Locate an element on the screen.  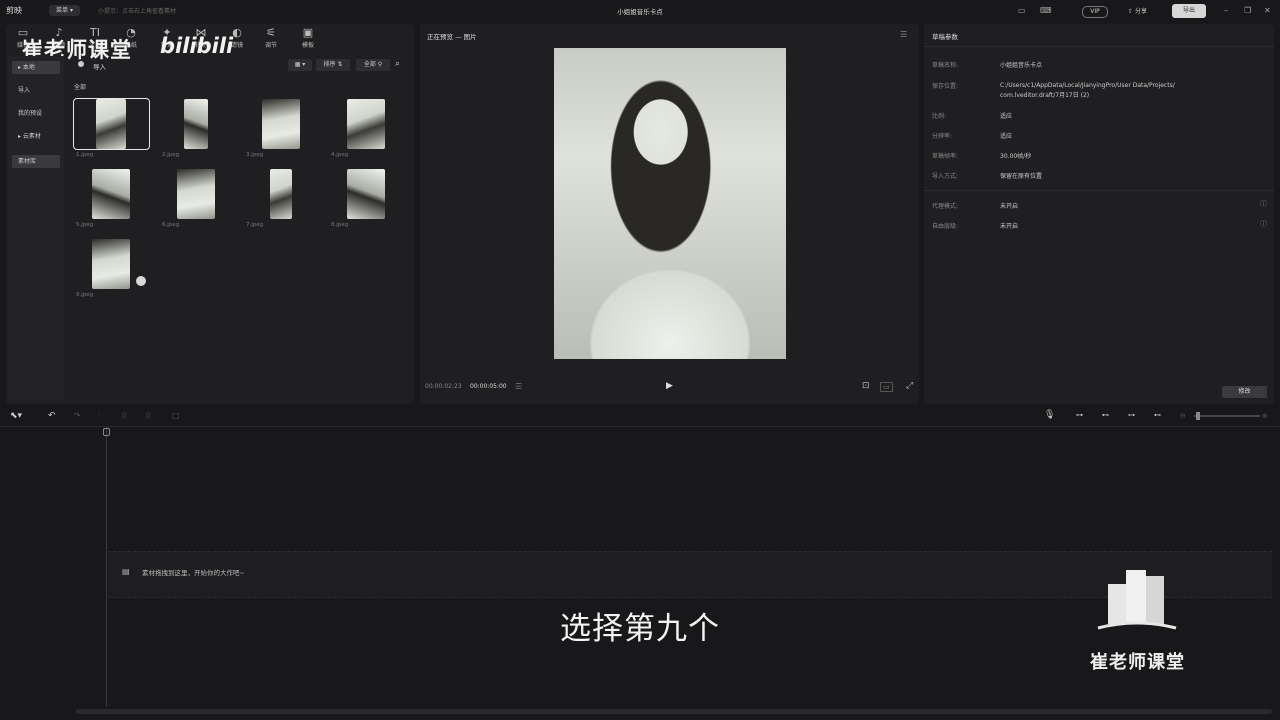
snap-icon: ⊶ is located at coordinates (1131, 415).